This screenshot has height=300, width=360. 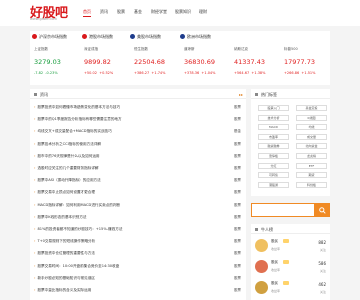 What do you see at coordinates (104, 12) in the screenshot?
I see `nav-item-news: 资讯` at bounding box center [104, 12].